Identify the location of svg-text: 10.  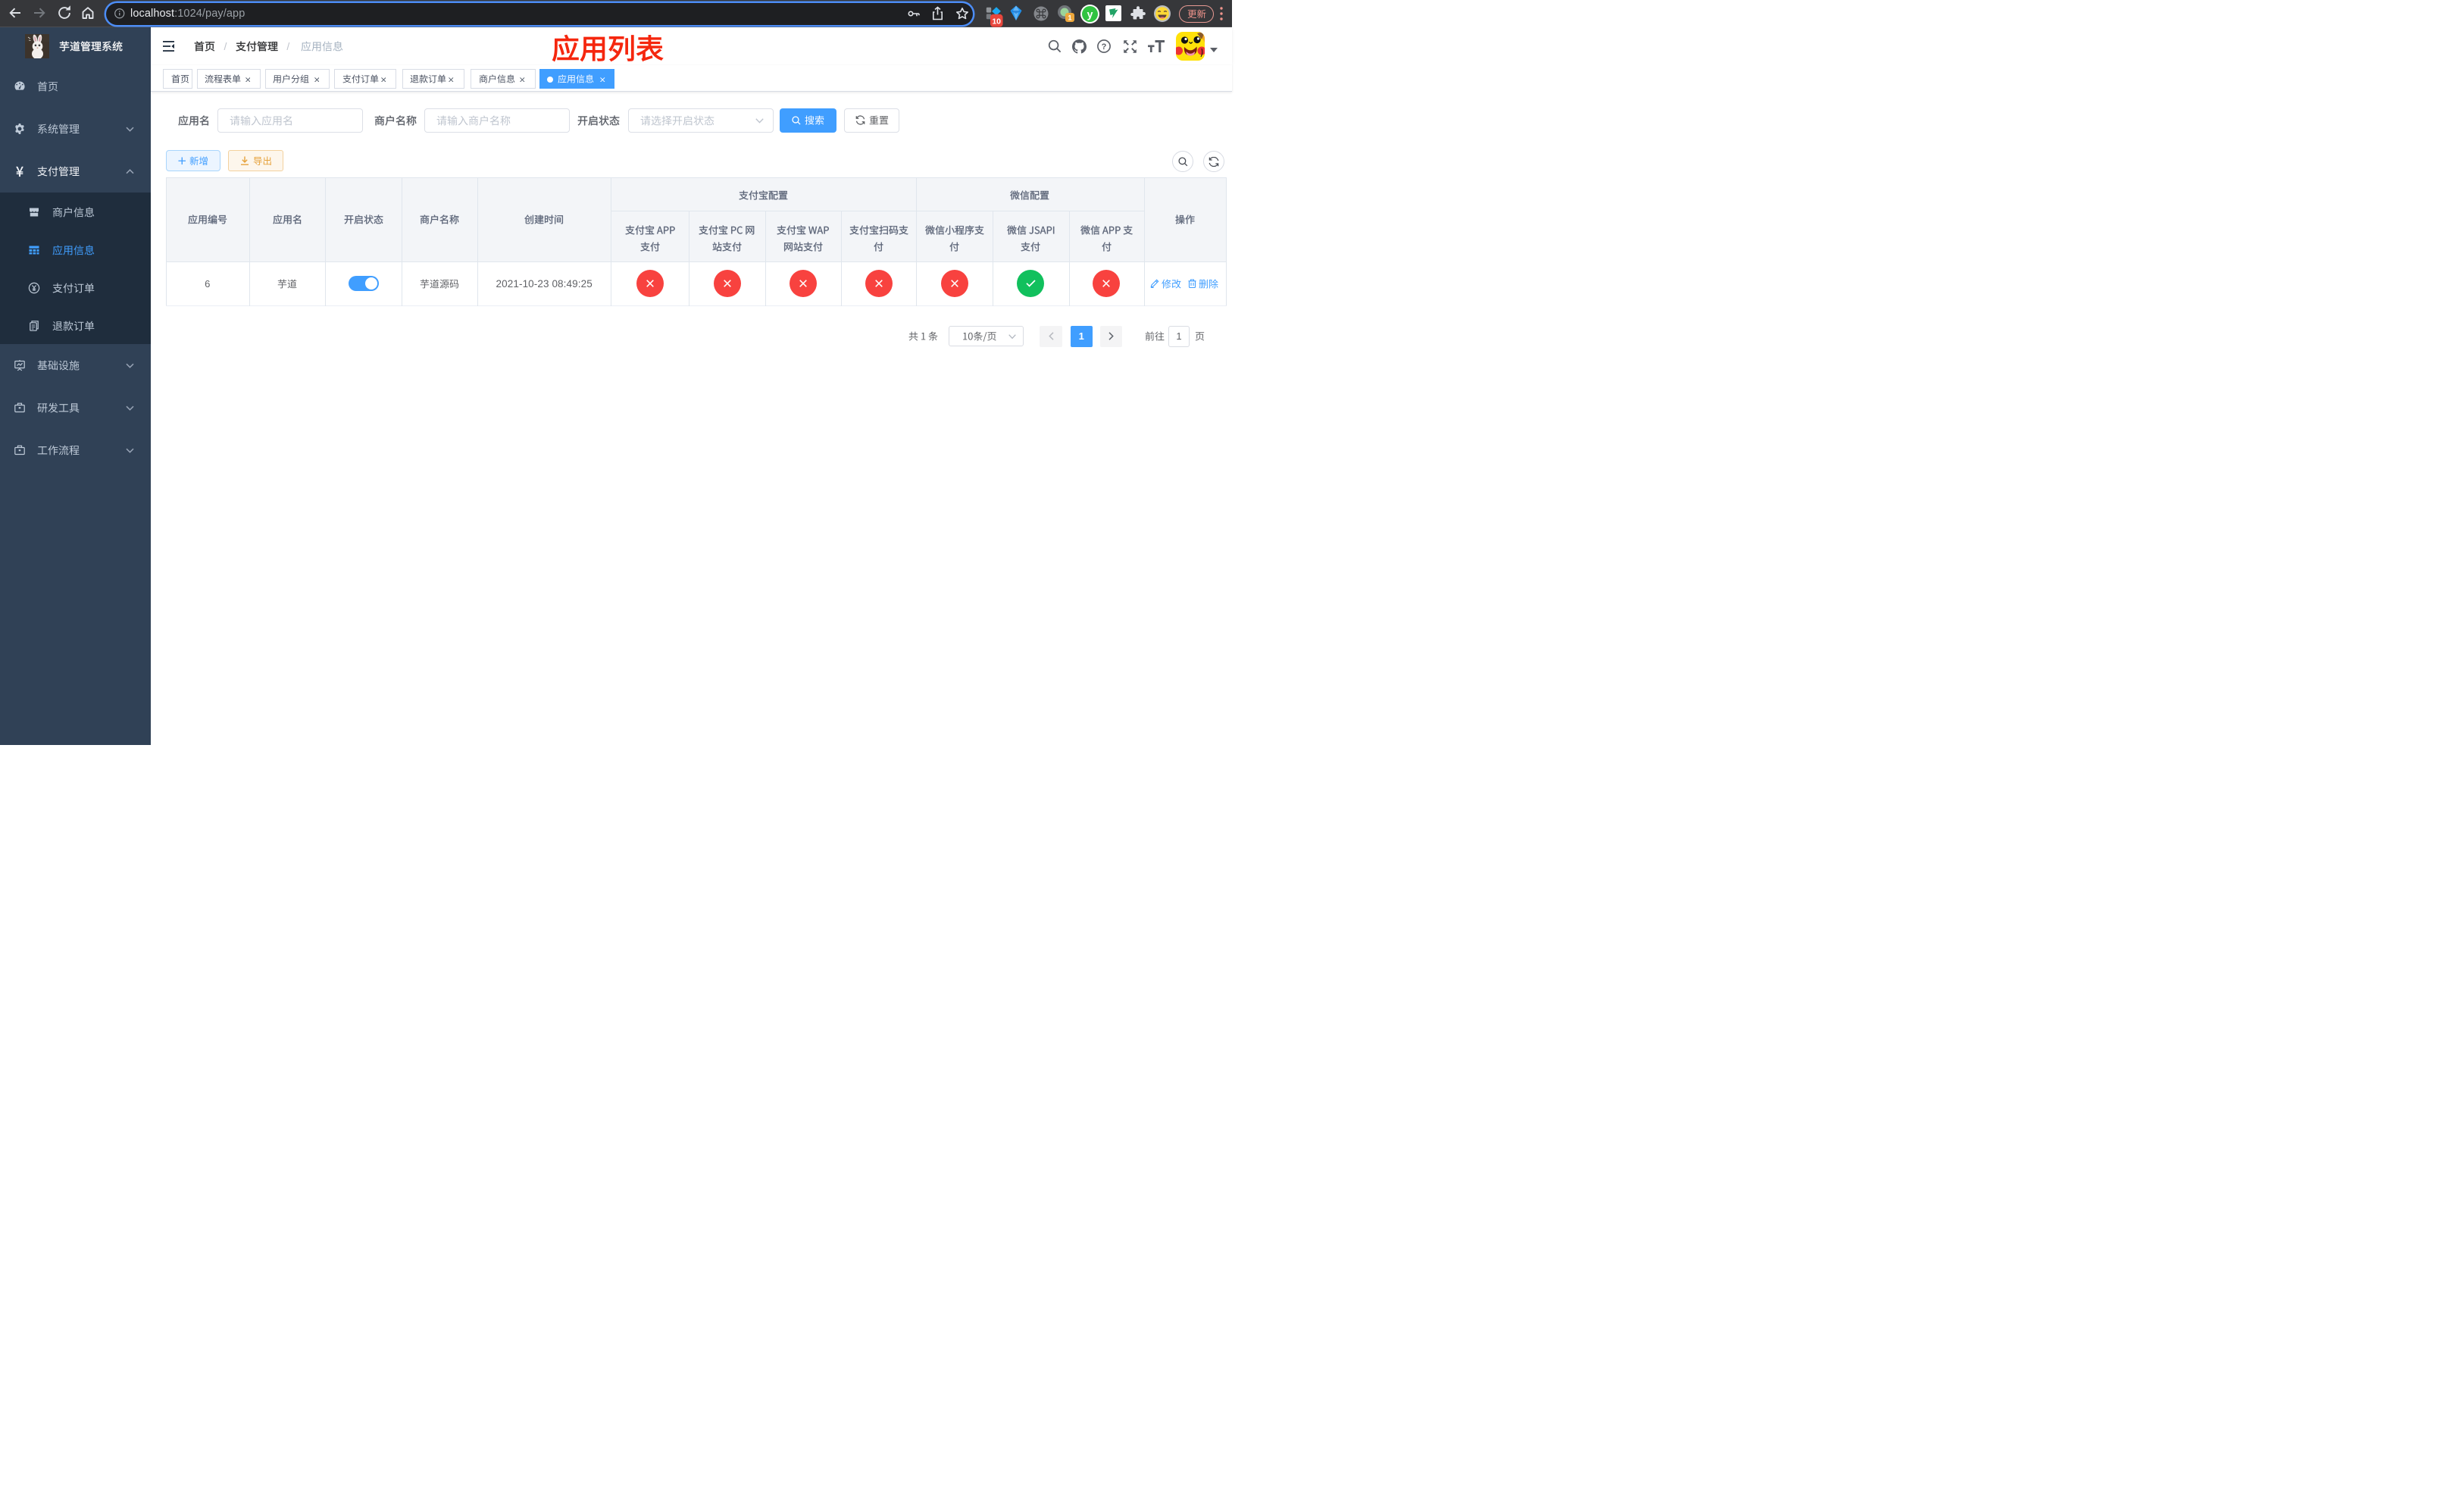
(996, 22).